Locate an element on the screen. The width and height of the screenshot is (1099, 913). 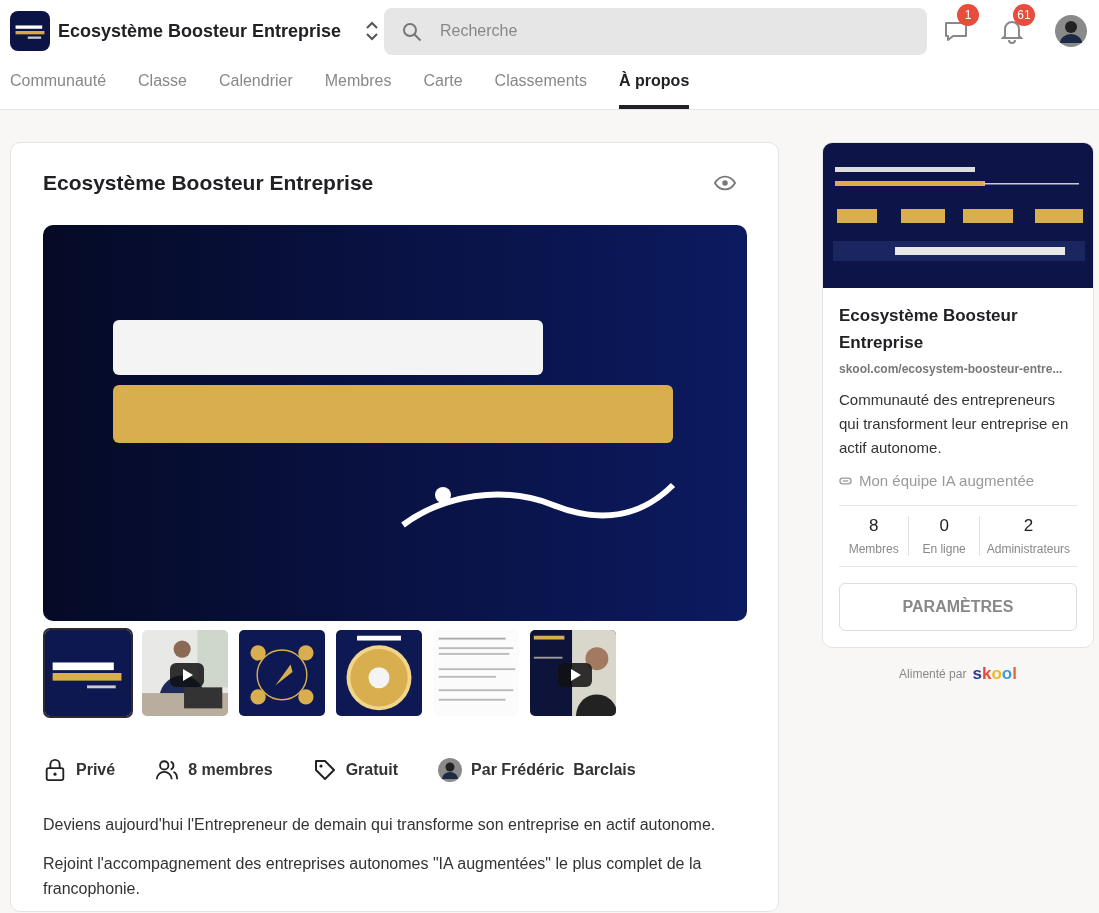
nav-tab: Classements is located at coordinates (541, 85).